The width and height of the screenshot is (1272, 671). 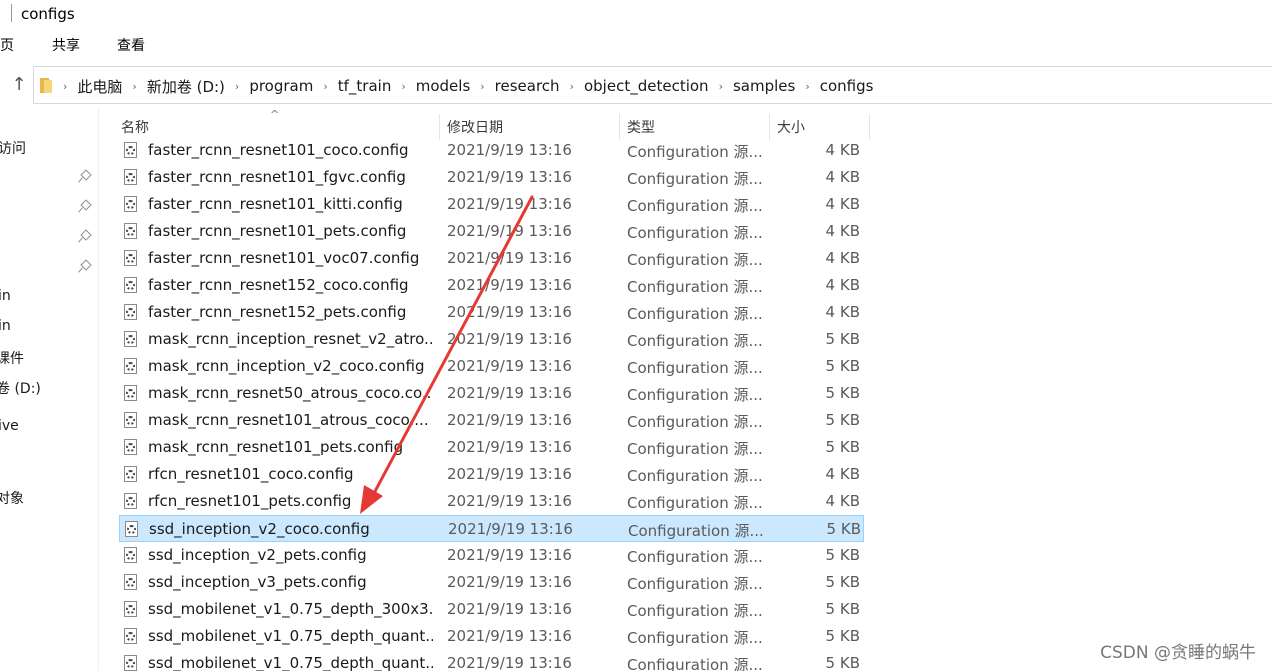 I want to click on tab-view: 查看, so click(x=131, y=45).